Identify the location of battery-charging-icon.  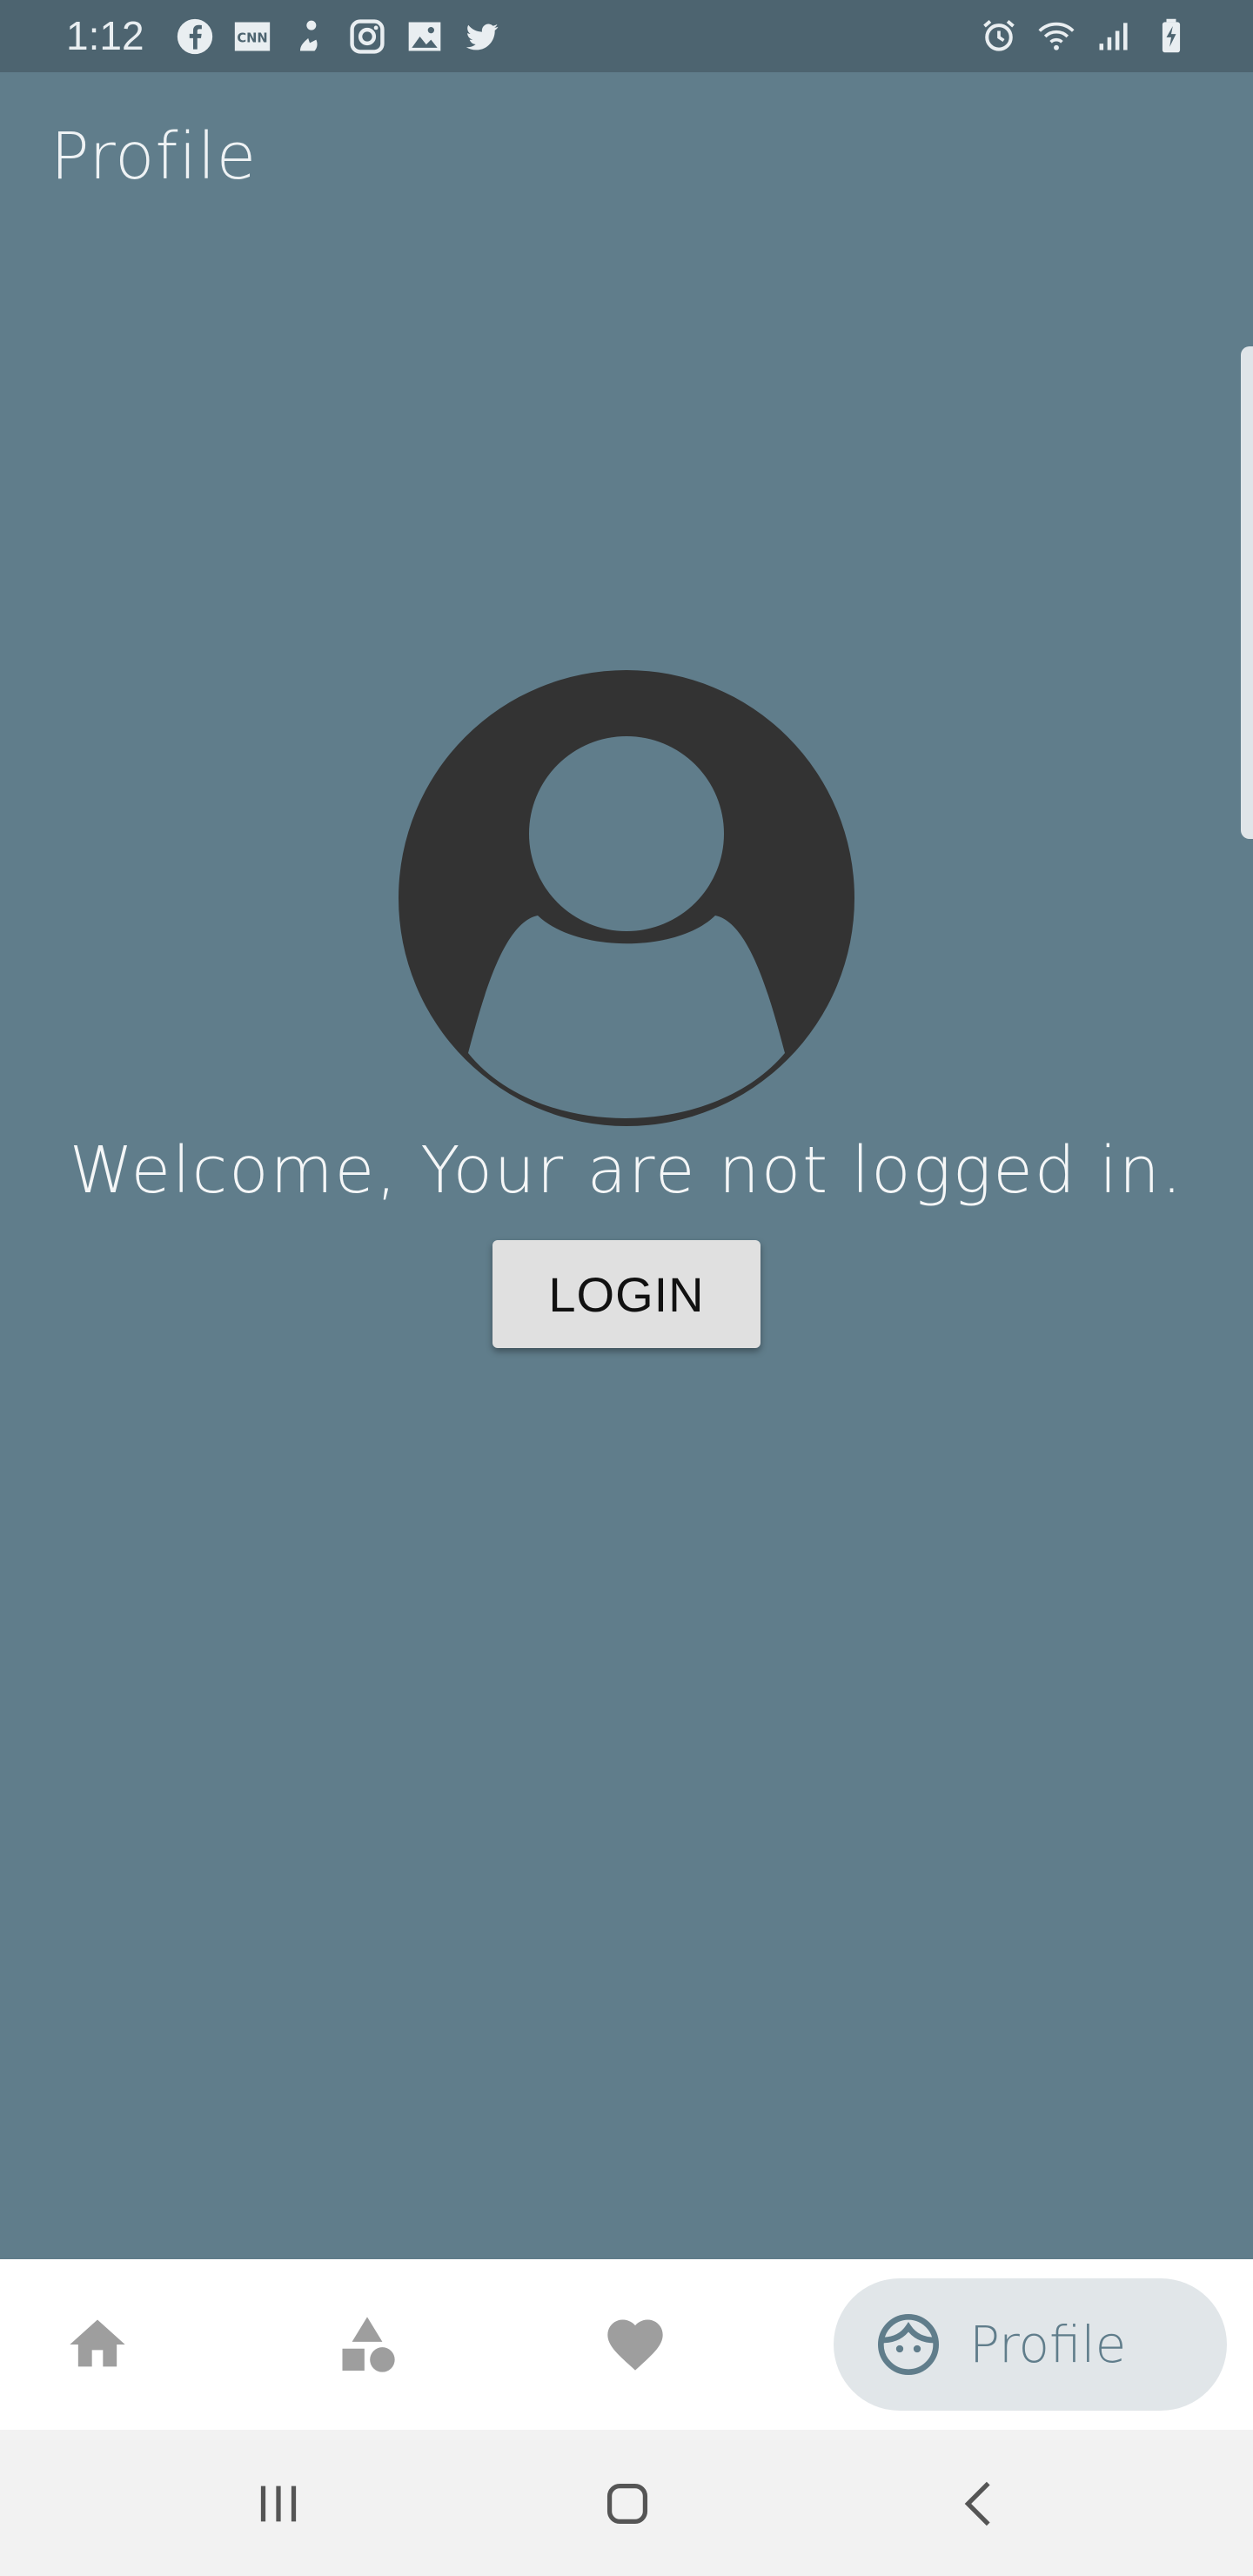
(1171, 36).